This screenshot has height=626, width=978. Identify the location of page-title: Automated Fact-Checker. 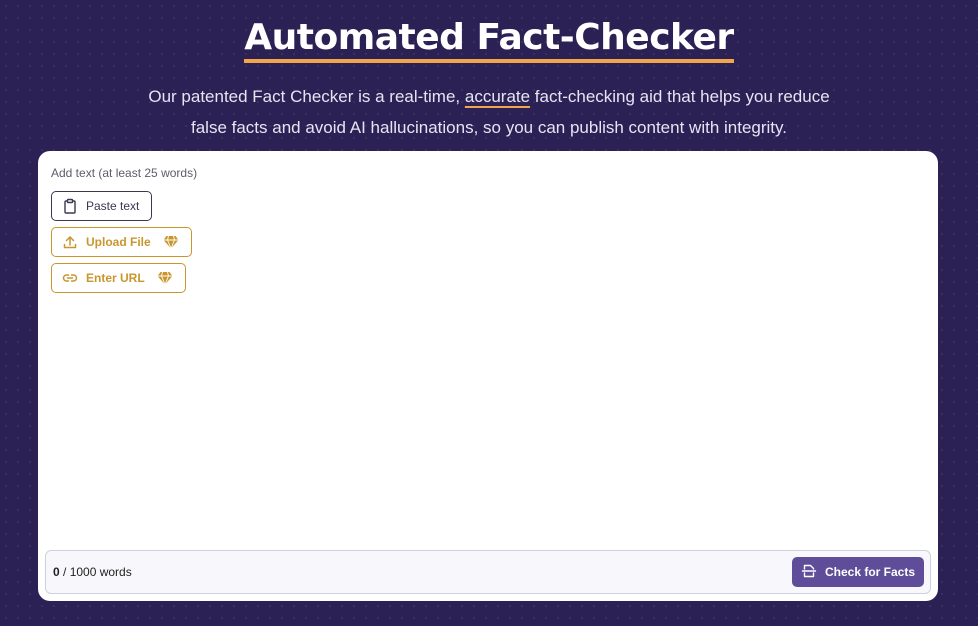
(489, 40).